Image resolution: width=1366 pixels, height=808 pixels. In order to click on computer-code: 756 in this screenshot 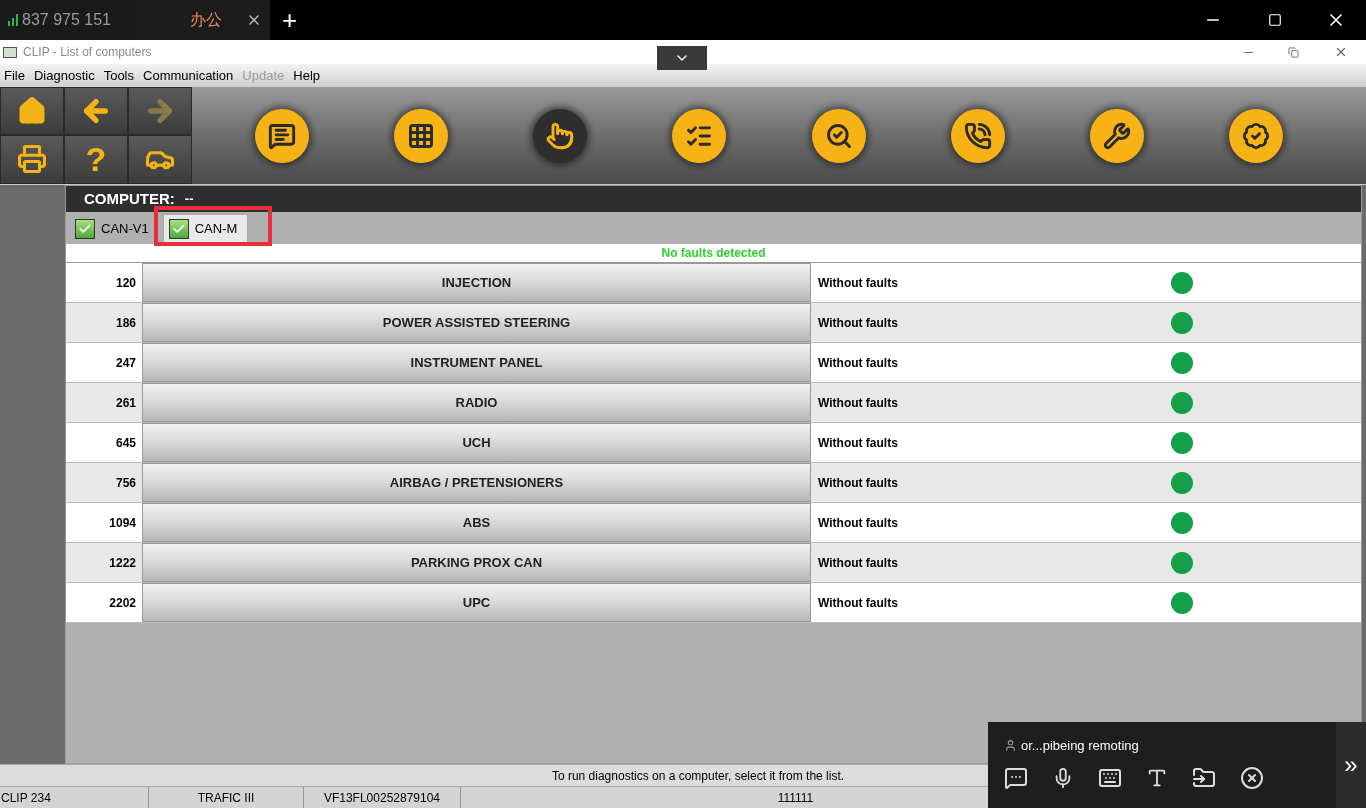, I will do `click(125, 483)`.